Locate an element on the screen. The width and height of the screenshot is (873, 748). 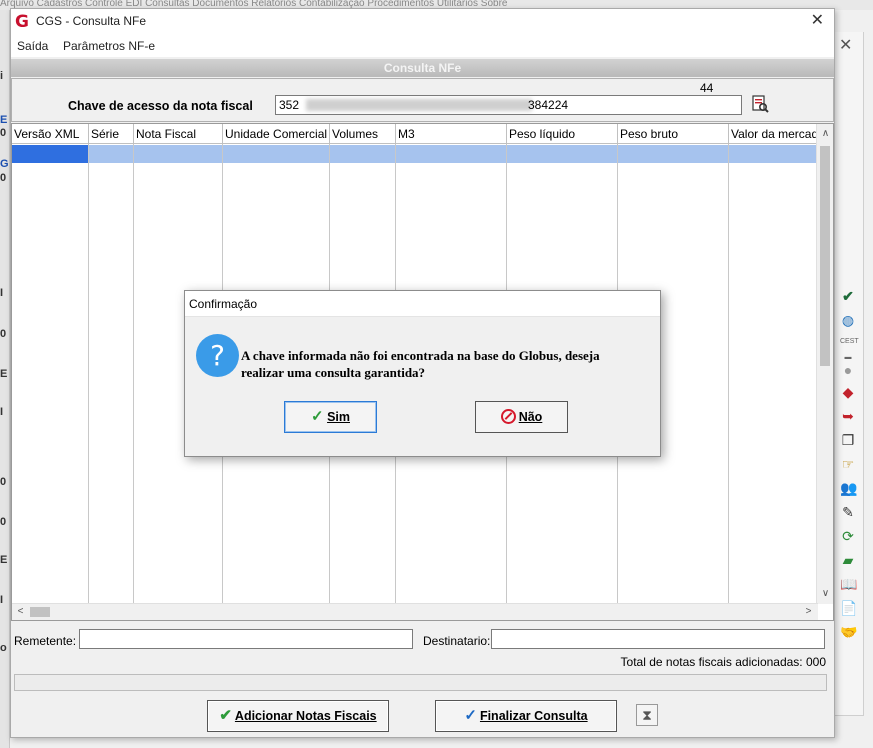
form-caption: Consulta NFe is located at coordinates (422, 68).